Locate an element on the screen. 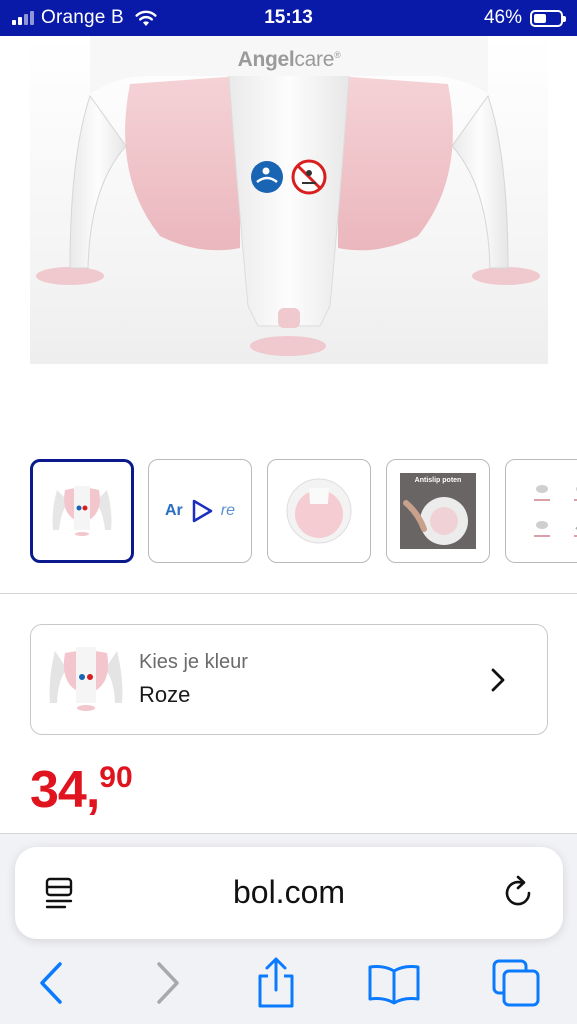  color-variant-image is located at coordinates (86, 679).